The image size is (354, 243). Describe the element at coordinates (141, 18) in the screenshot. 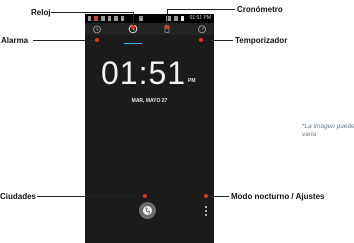

I see `alarm-status-icon` at that location.